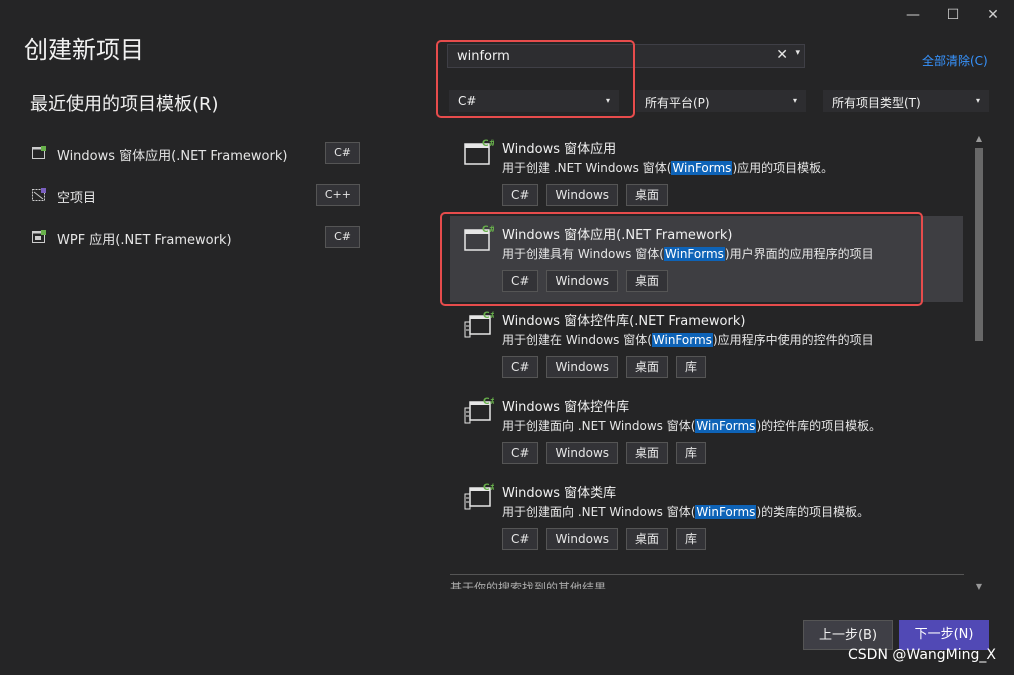 This screenshot has height=675, width=1014. Describe the element at coordinates (944, 635) in the screenshot. I see `next-button: 下一步(N)` at that location.